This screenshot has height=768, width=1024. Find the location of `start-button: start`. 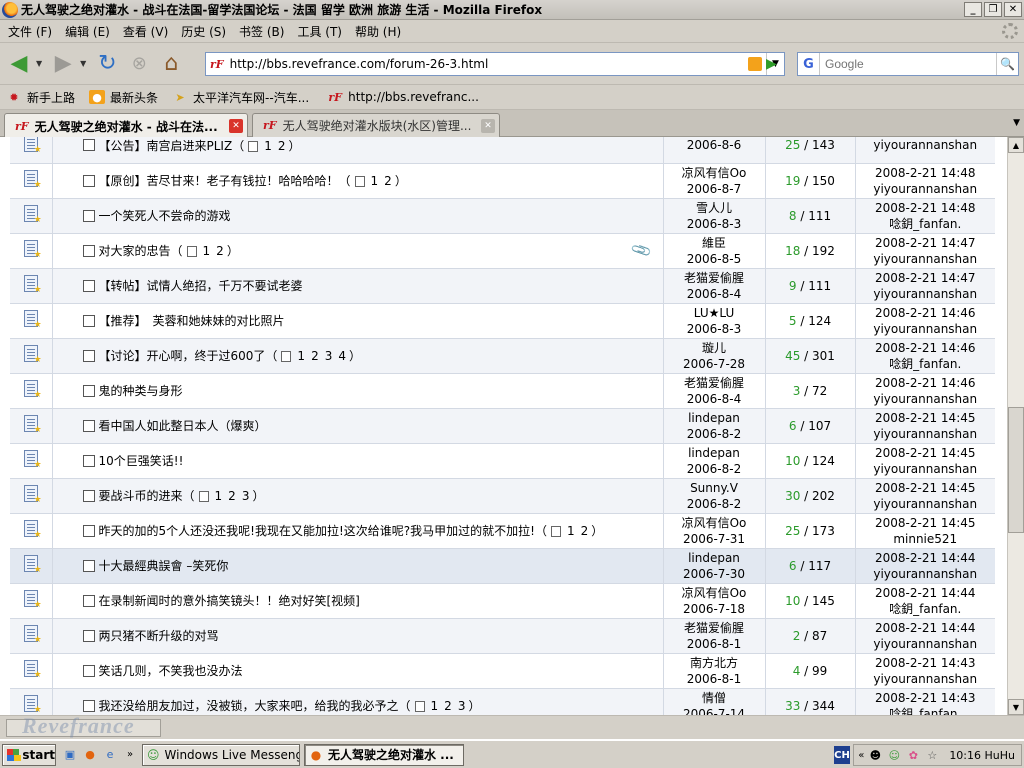

start-button: start is located at coordinates (29, 754).